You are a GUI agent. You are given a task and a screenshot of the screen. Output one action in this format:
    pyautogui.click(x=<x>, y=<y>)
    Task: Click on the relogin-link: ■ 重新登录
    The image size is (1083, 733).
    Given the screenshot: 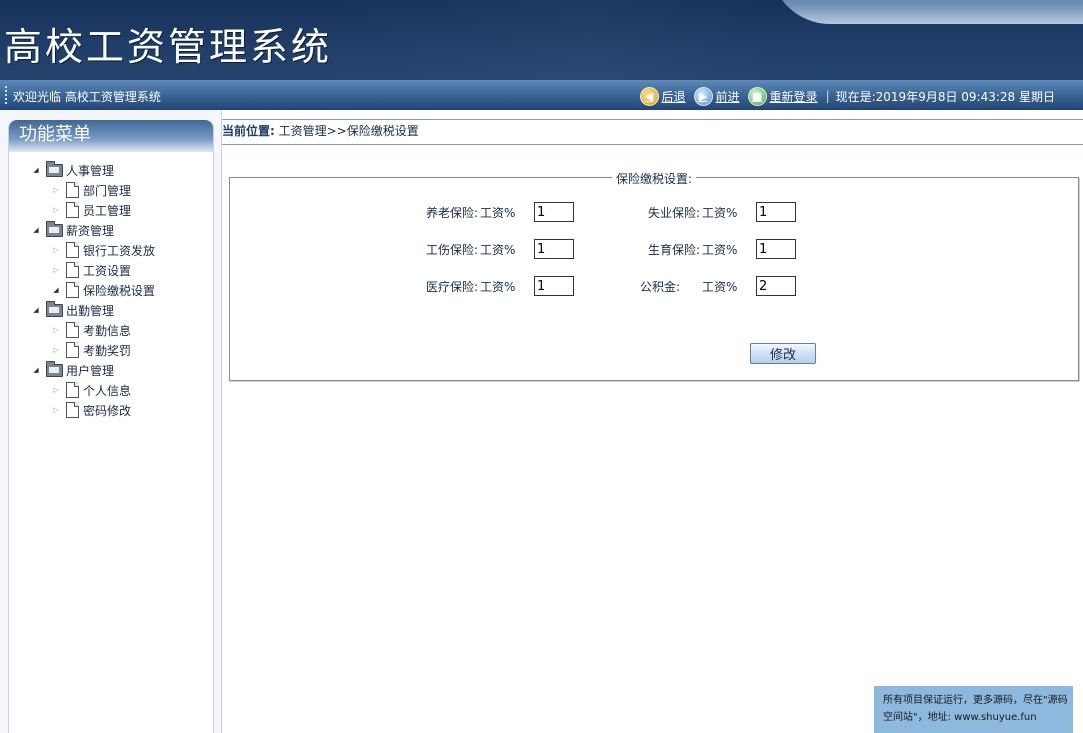 What is the action you would take?
    pyautogui.click(x=782, y=96)
    